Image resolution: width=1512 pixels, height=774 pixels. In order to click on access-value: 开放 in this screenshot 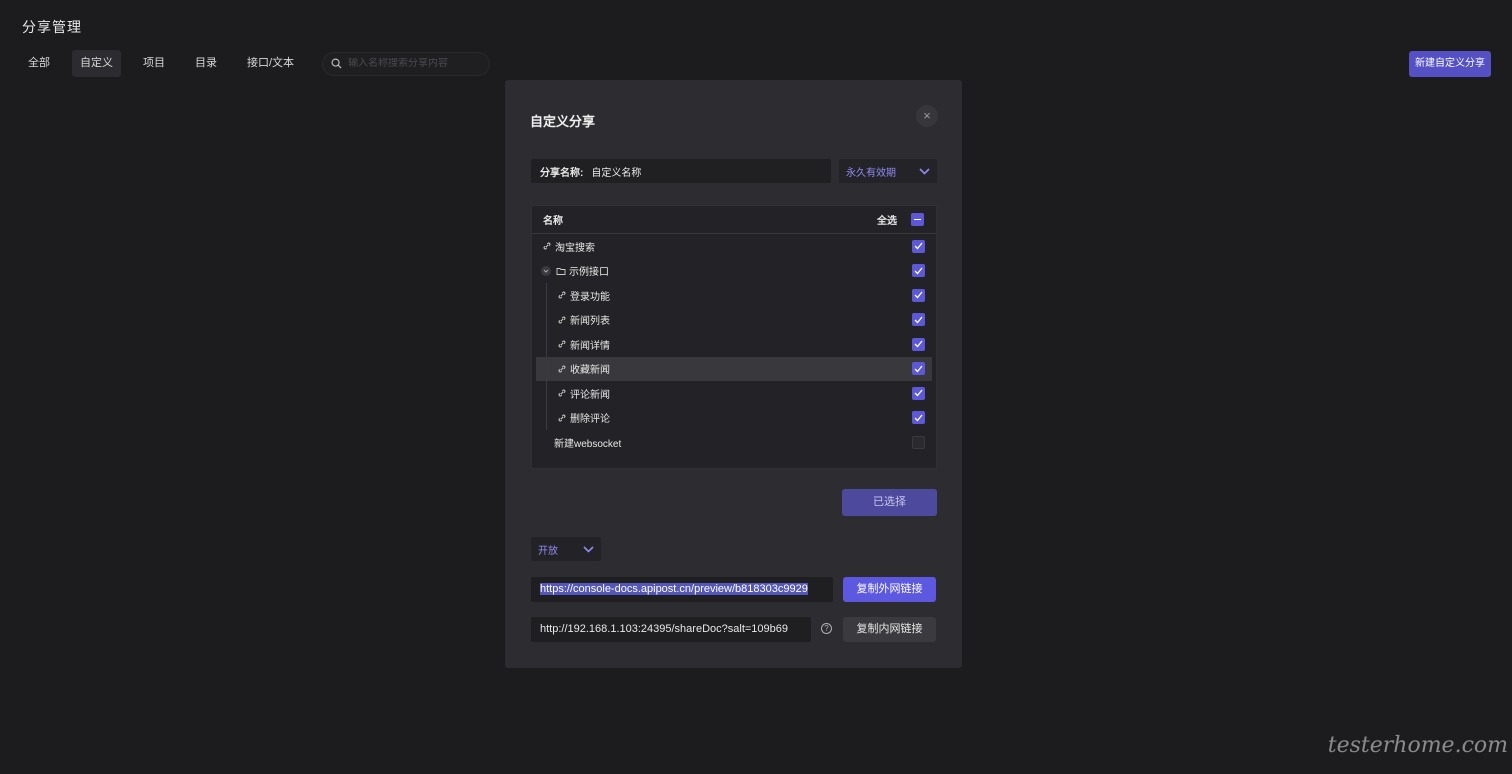, I will do `click(548, 551)`.